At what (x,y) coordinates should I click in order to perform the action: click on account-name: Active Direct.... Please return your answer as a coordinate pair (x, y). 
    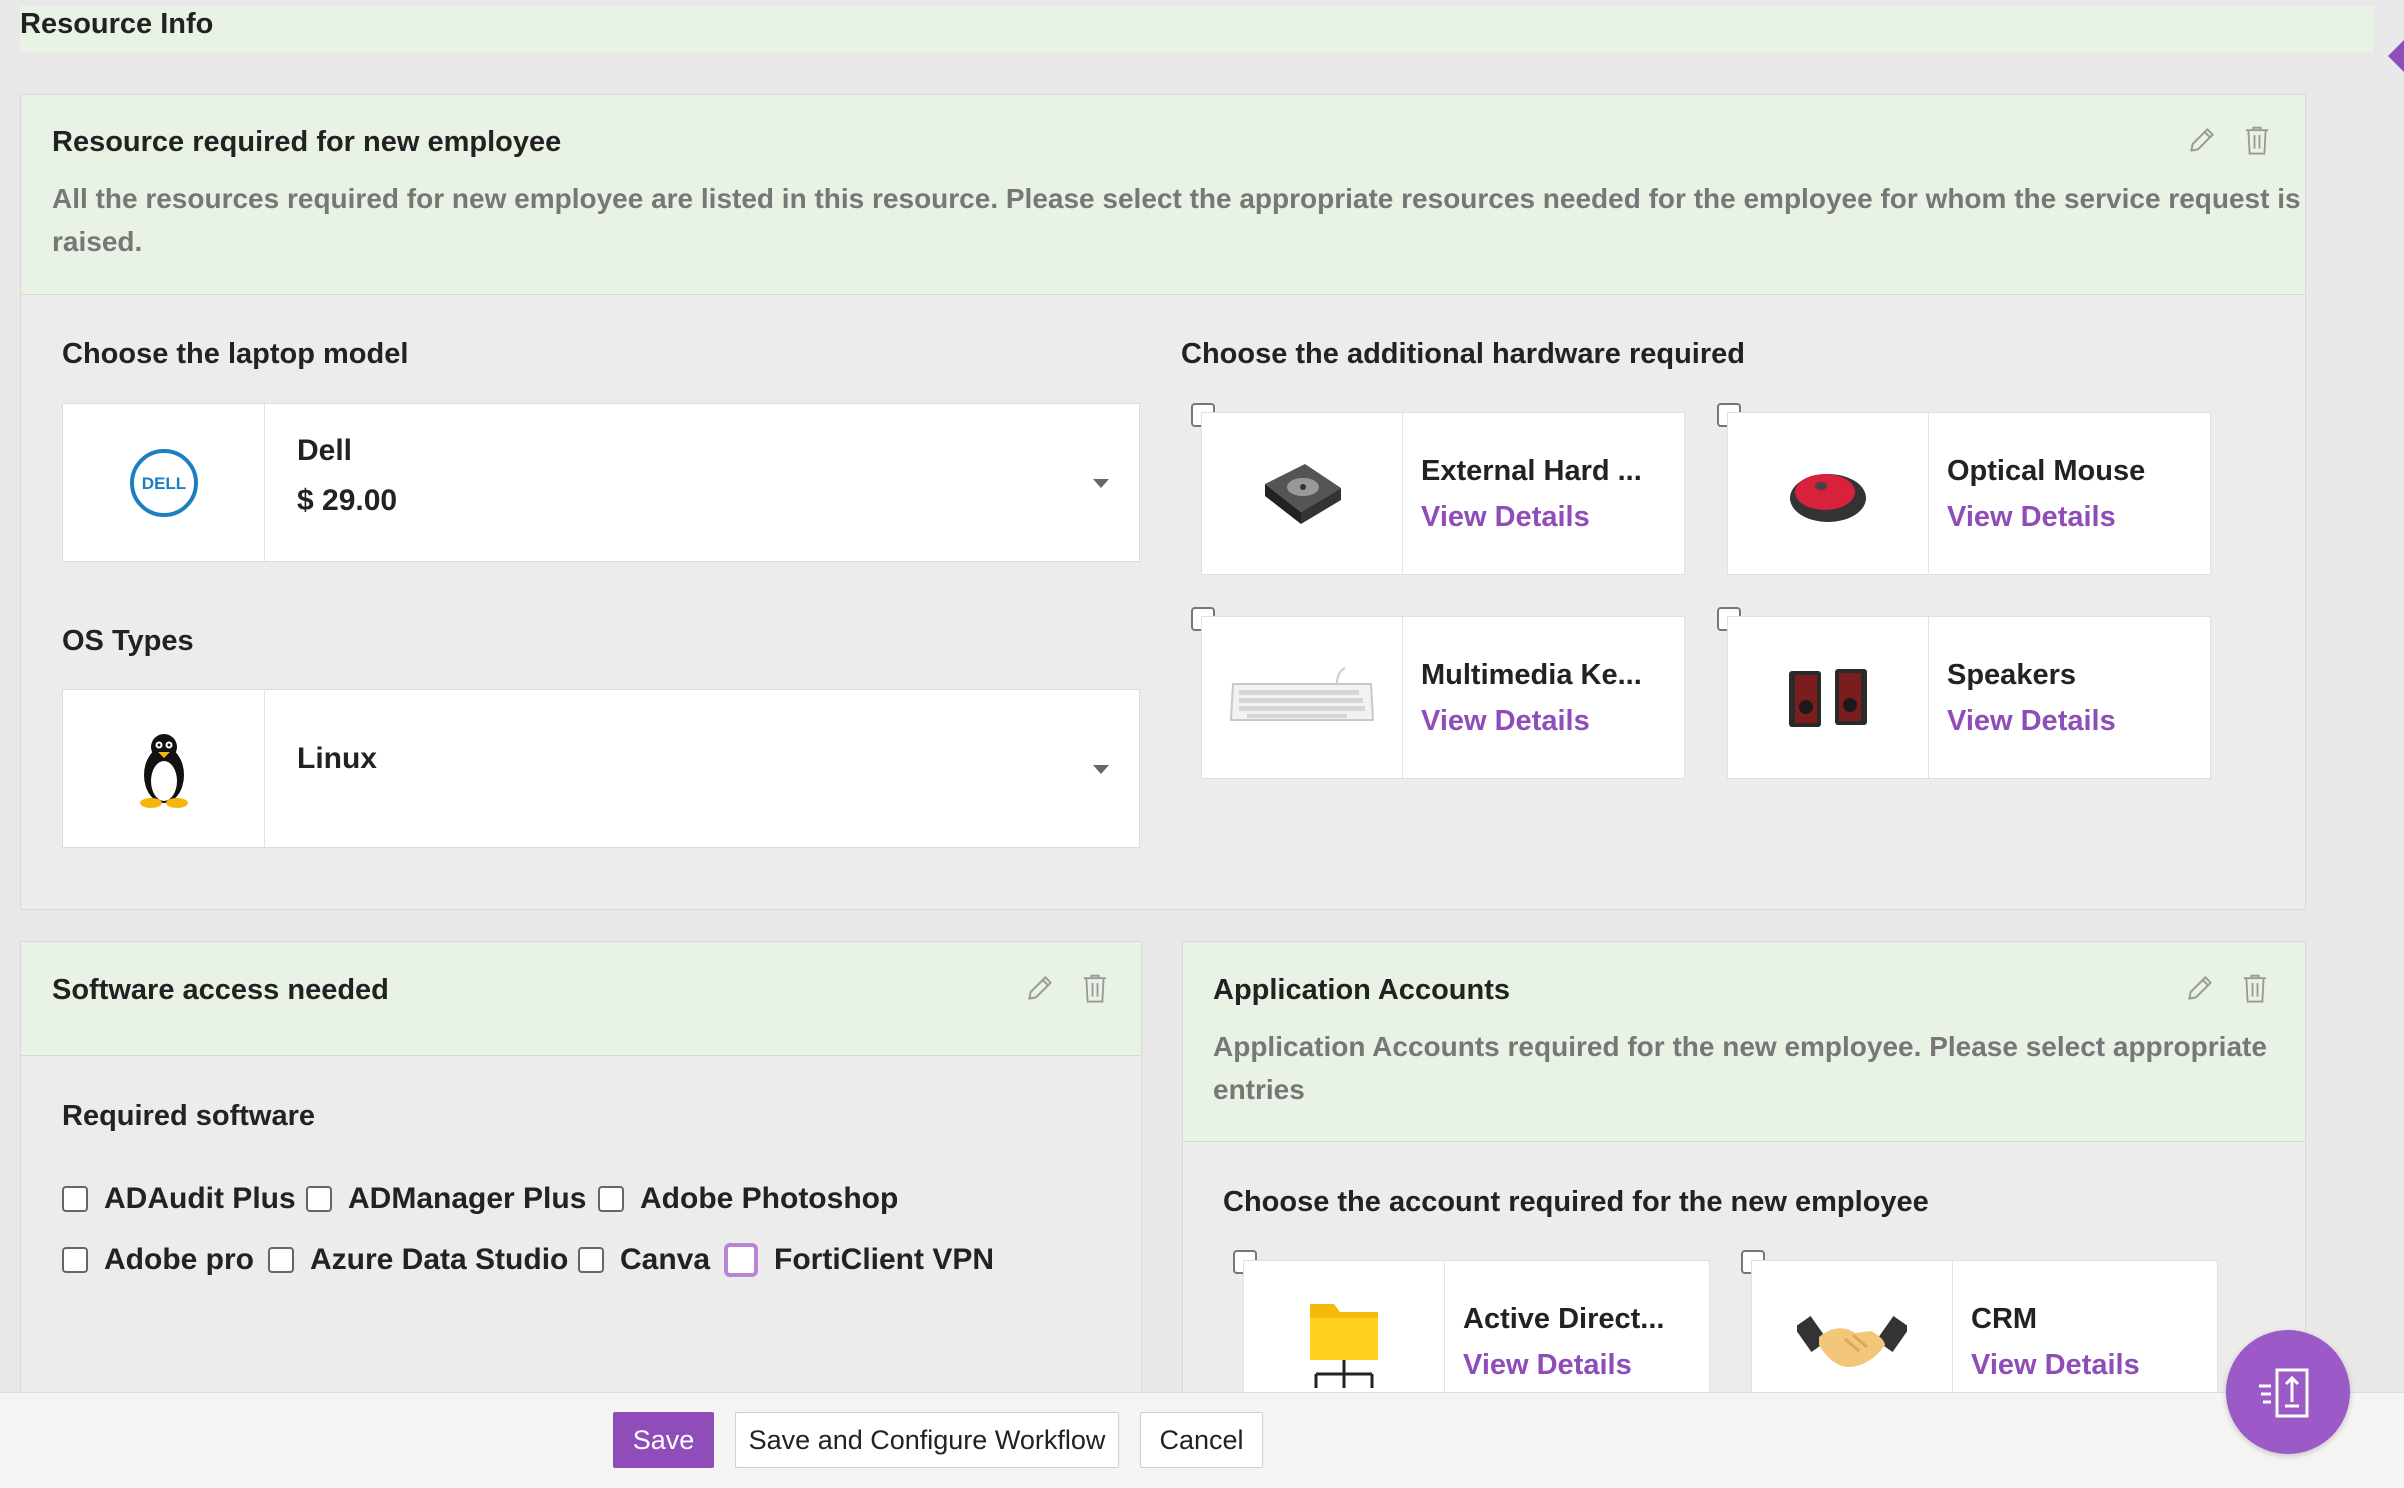
    Looking at the image, I should click on (1564, 1319).